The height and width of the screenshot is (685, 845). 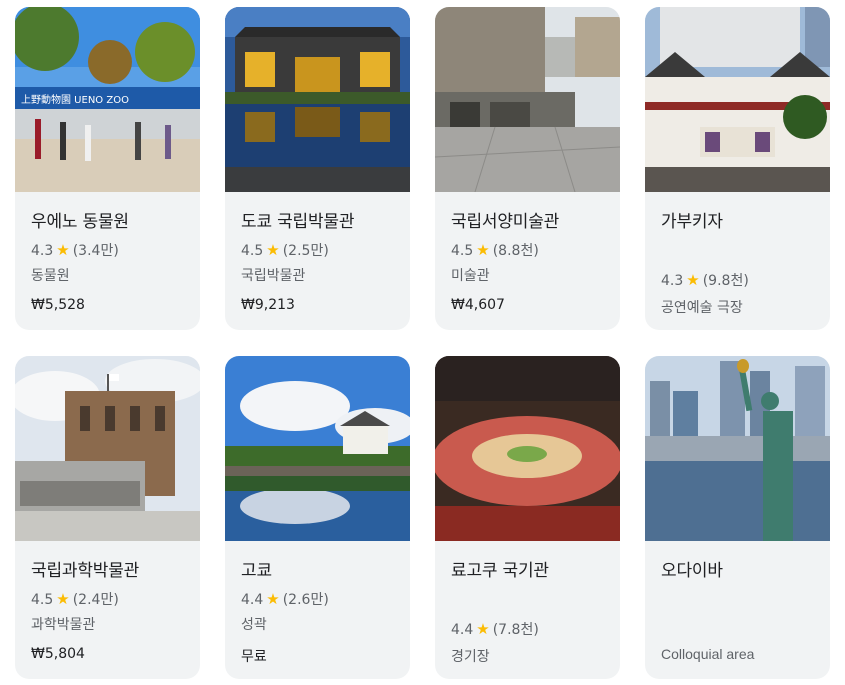 I want to click on rating-row: 4.5 ★ (2.5만), so click(x=285, y=250).